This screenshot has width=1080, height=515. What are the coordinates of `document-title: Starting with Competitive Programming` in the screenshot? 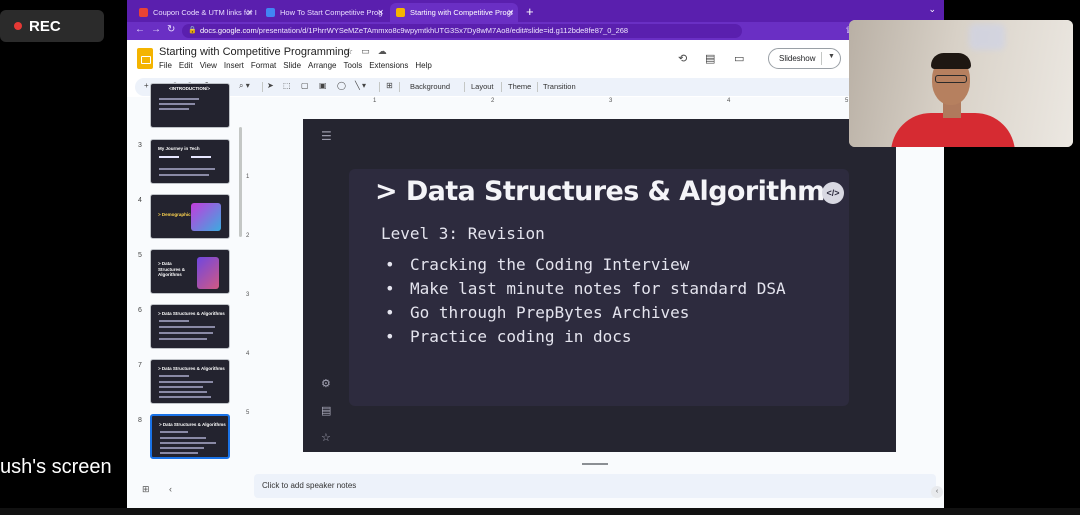 It's located at (254, 52).